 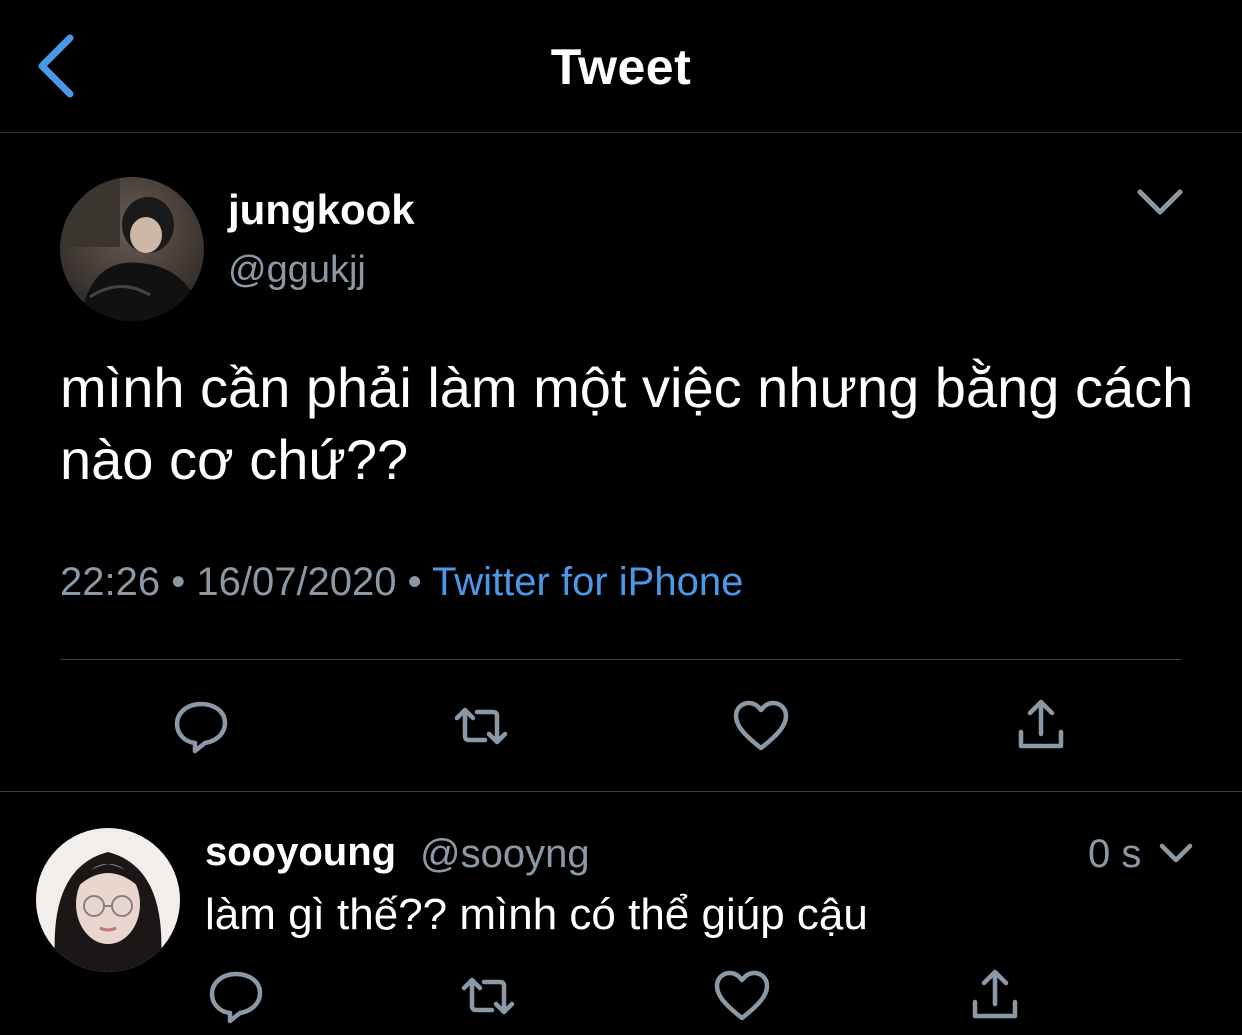 I want to click on reply-avatar, so click(x=108, y=900).